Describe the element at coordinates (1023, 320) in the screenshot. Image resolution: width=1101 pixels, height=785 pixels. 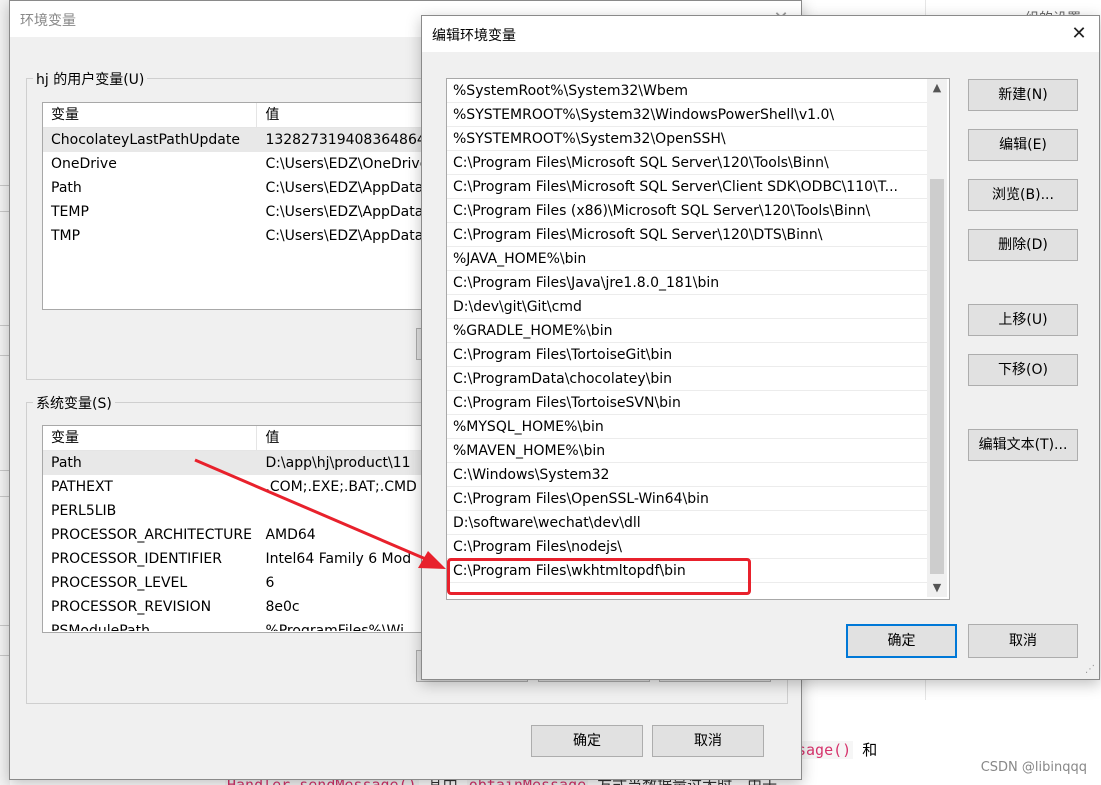
I see `move-up-button: 上移(U)` at that location.